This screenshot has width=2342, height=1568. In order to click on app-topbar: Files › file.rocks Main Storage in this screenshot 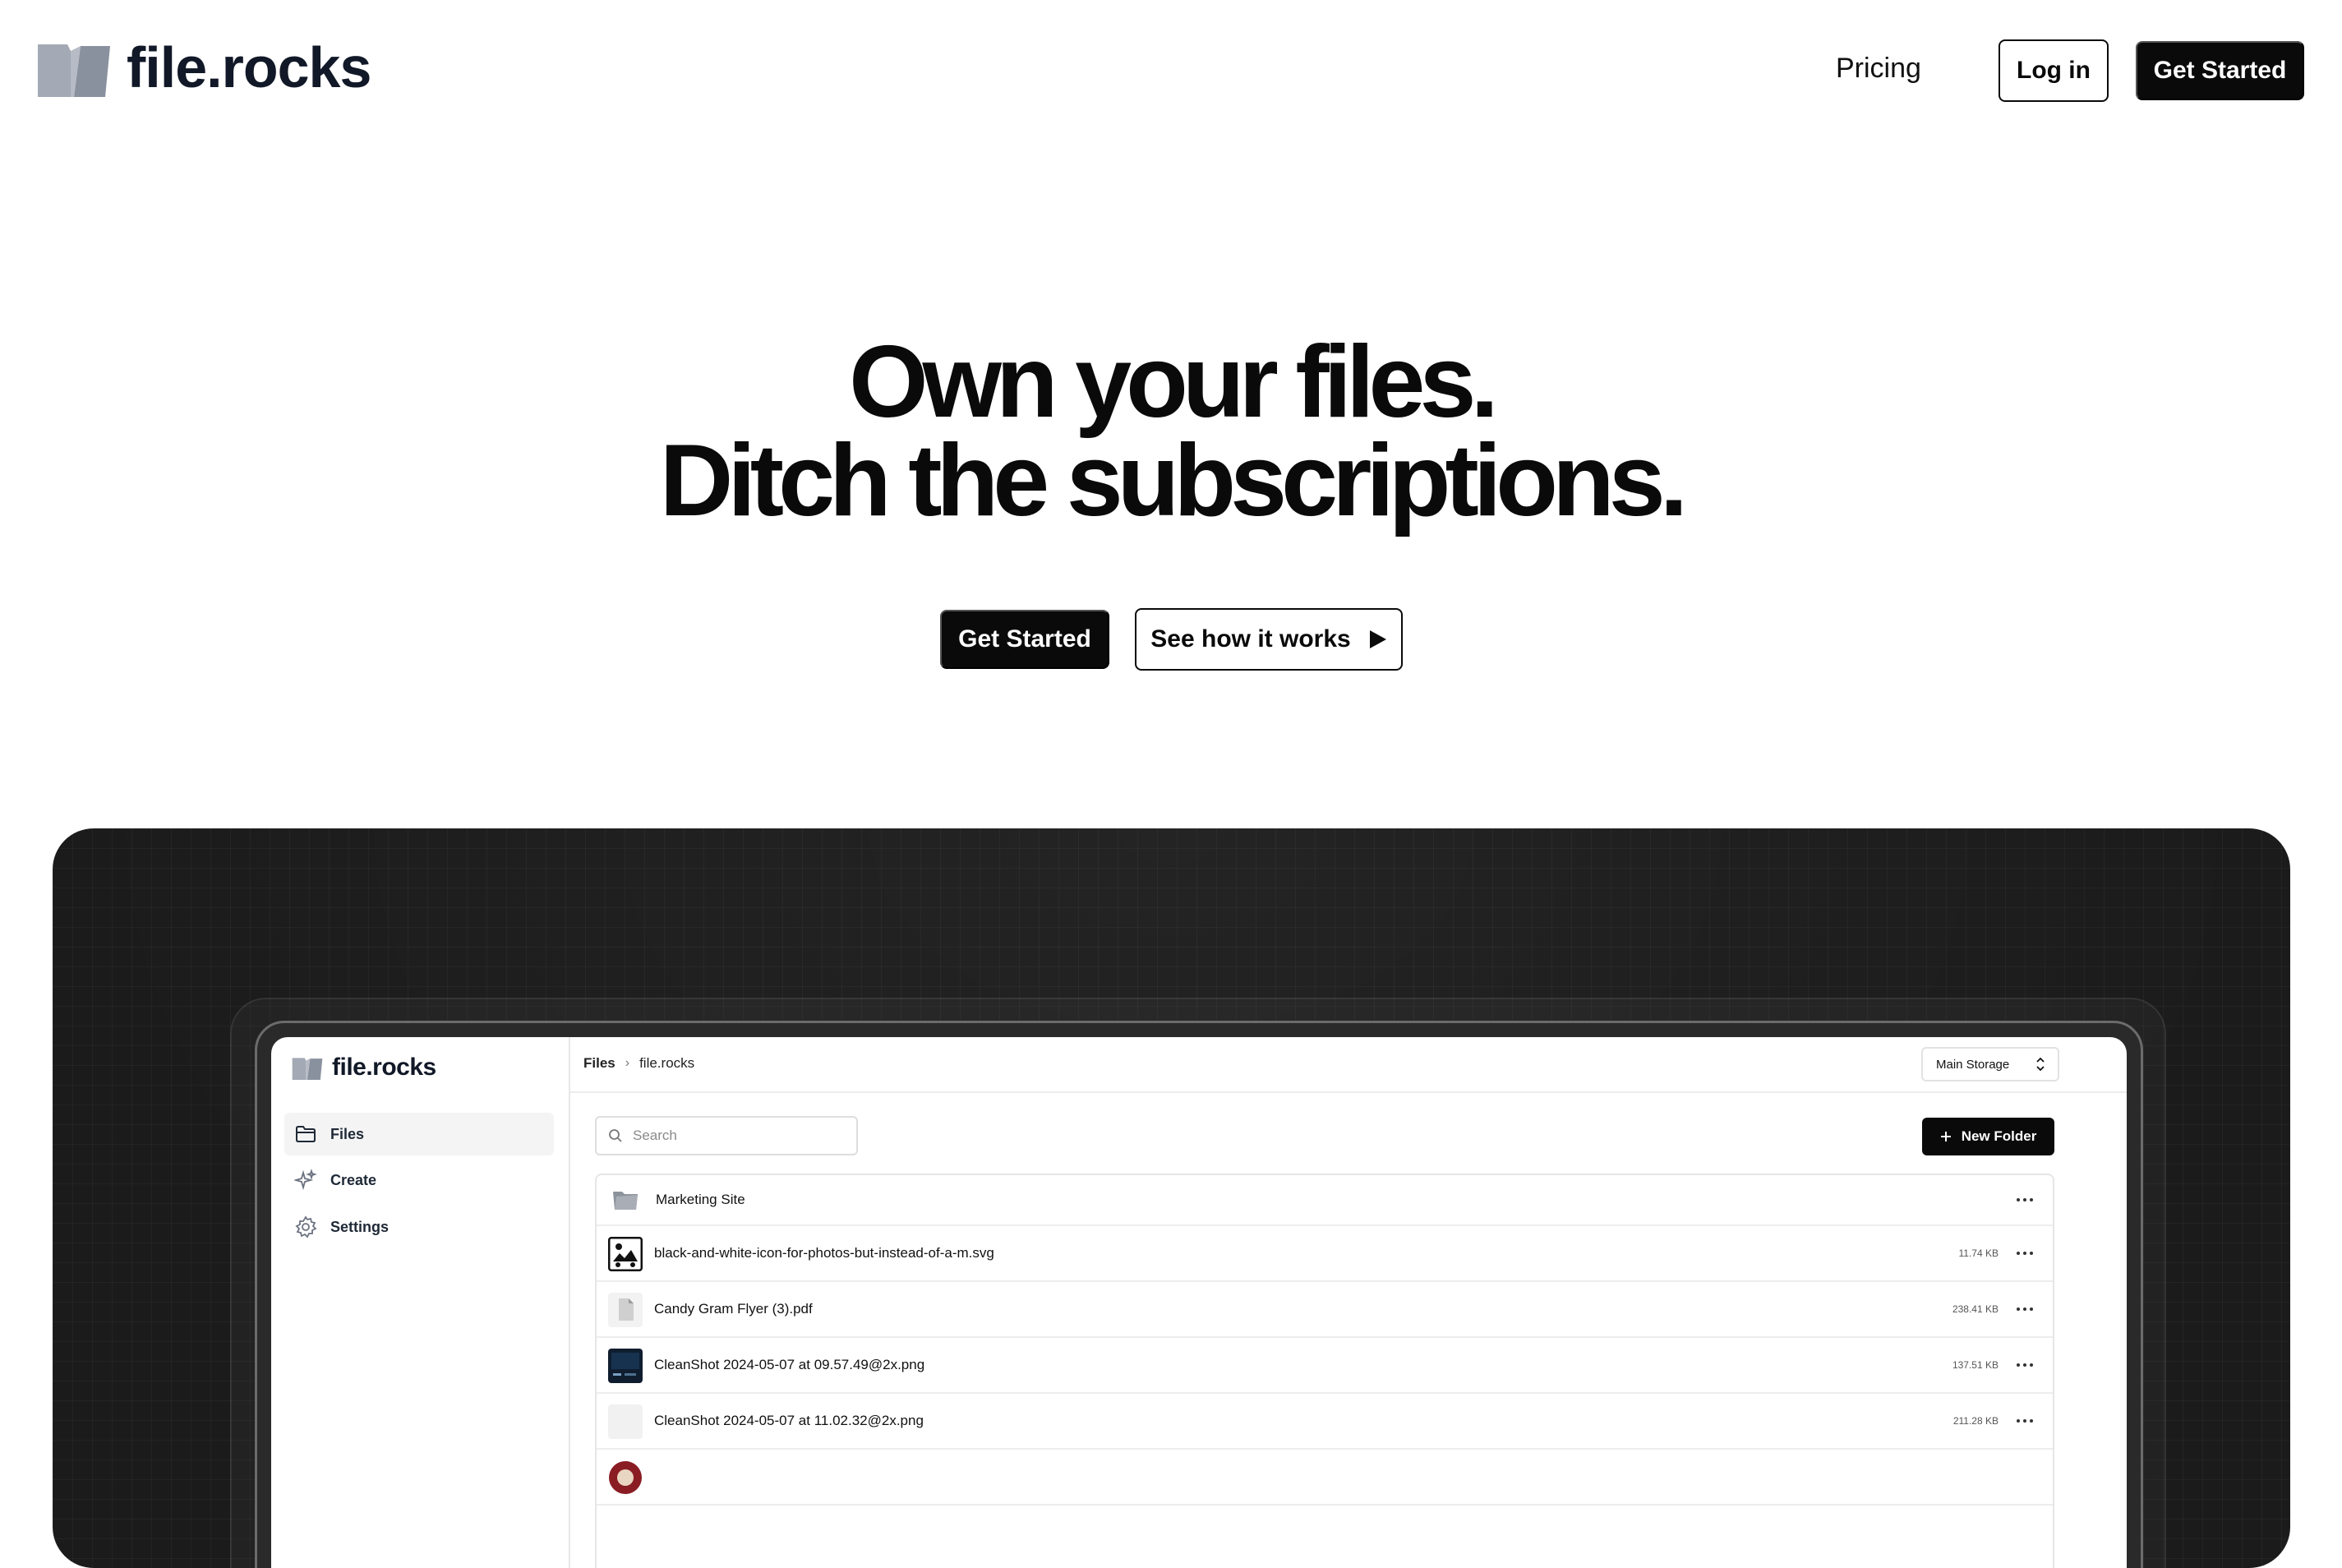, I will do `click(1348, 1065)`.